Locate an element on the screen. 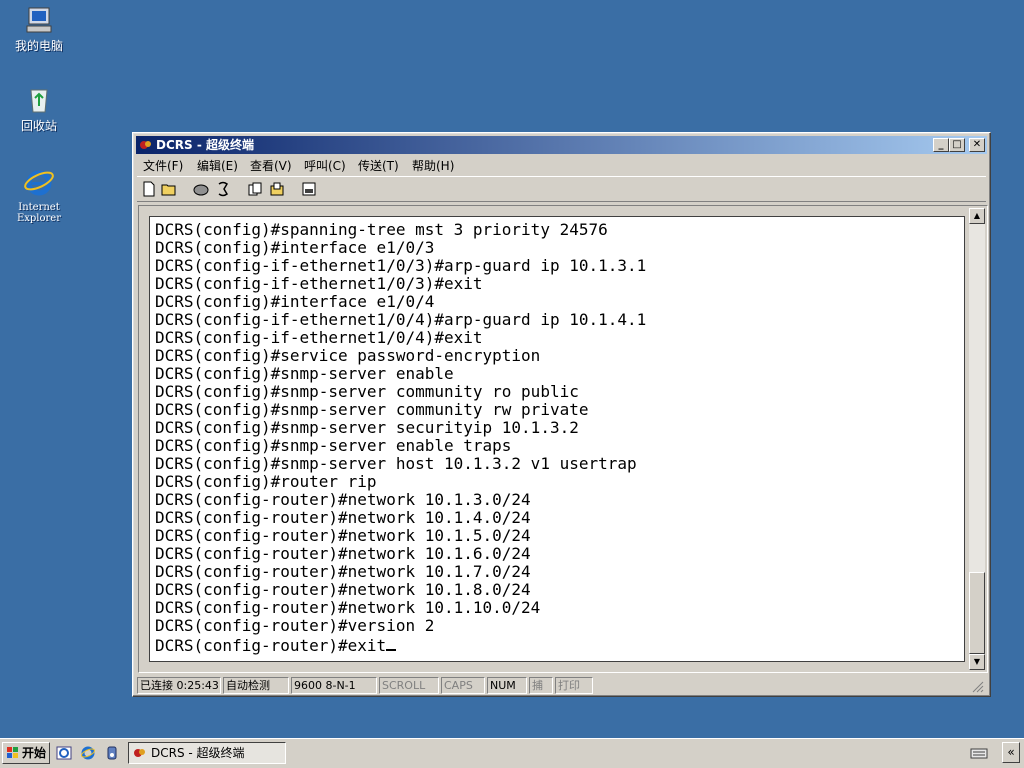 The image size is (1024, 768). terminal-line: DCRS(config-router)#network 10.1.6.0/24 is located at coordinates (343, 553).